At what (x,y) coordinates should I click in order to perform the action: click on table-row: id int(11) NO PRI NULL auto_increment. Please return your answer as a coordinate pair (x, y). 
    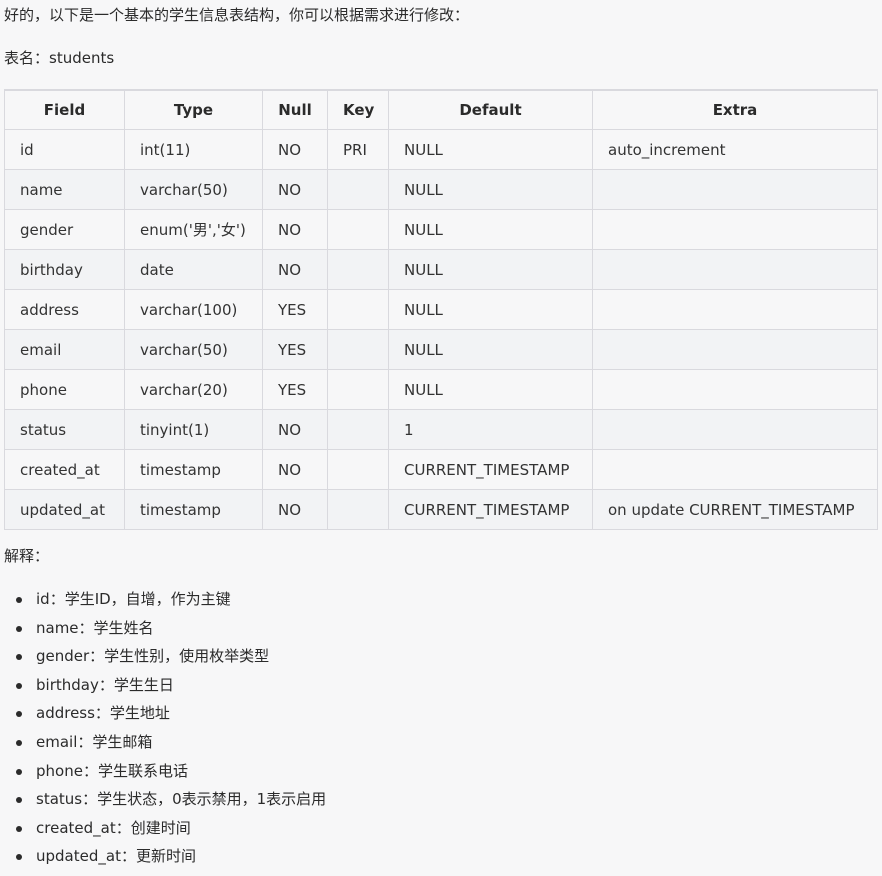
    Looking at the image, I should click on (441, 149).